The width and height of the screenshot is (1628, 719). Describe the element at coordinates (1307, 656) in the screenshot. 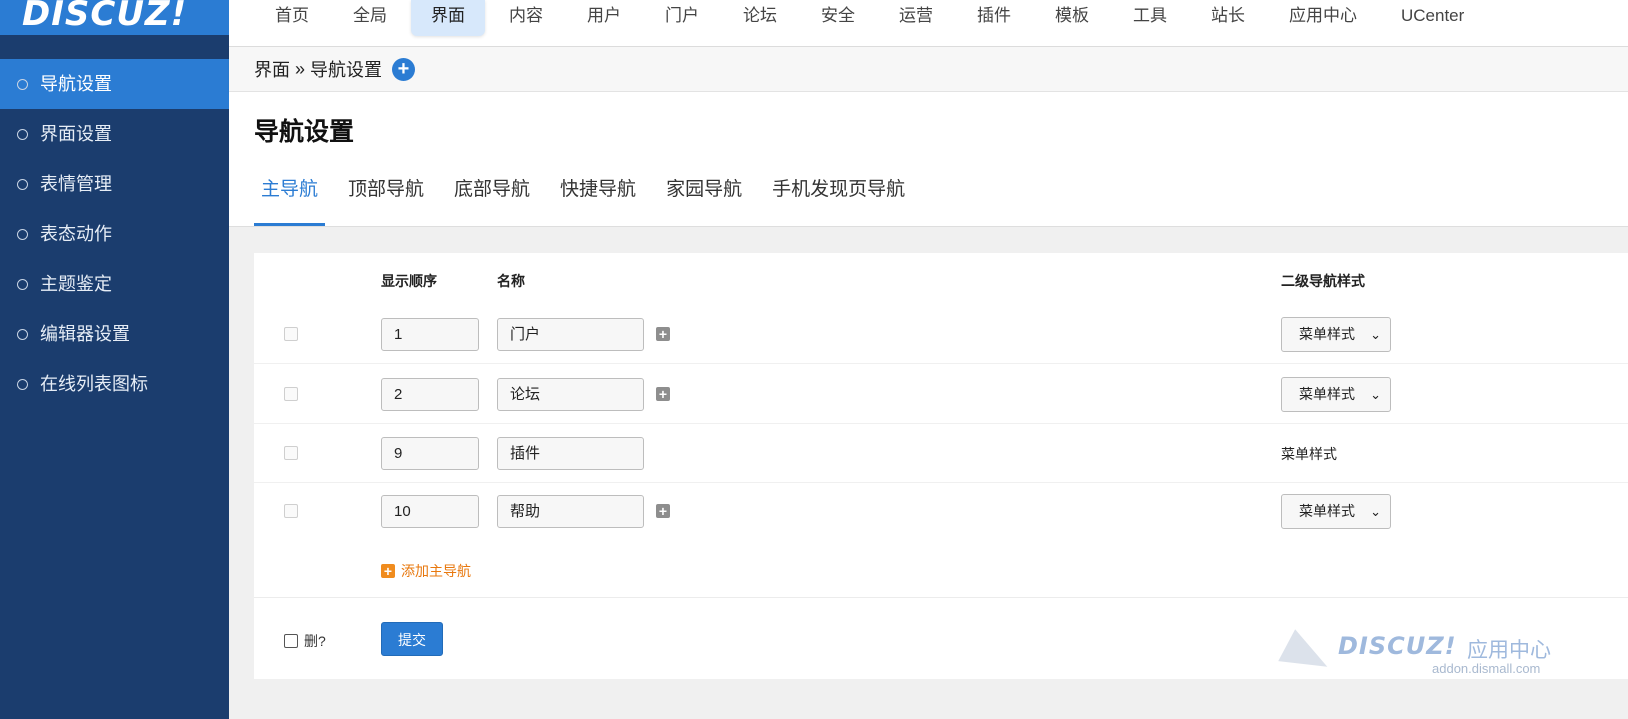

I see `paper-plane-icon` at that location.